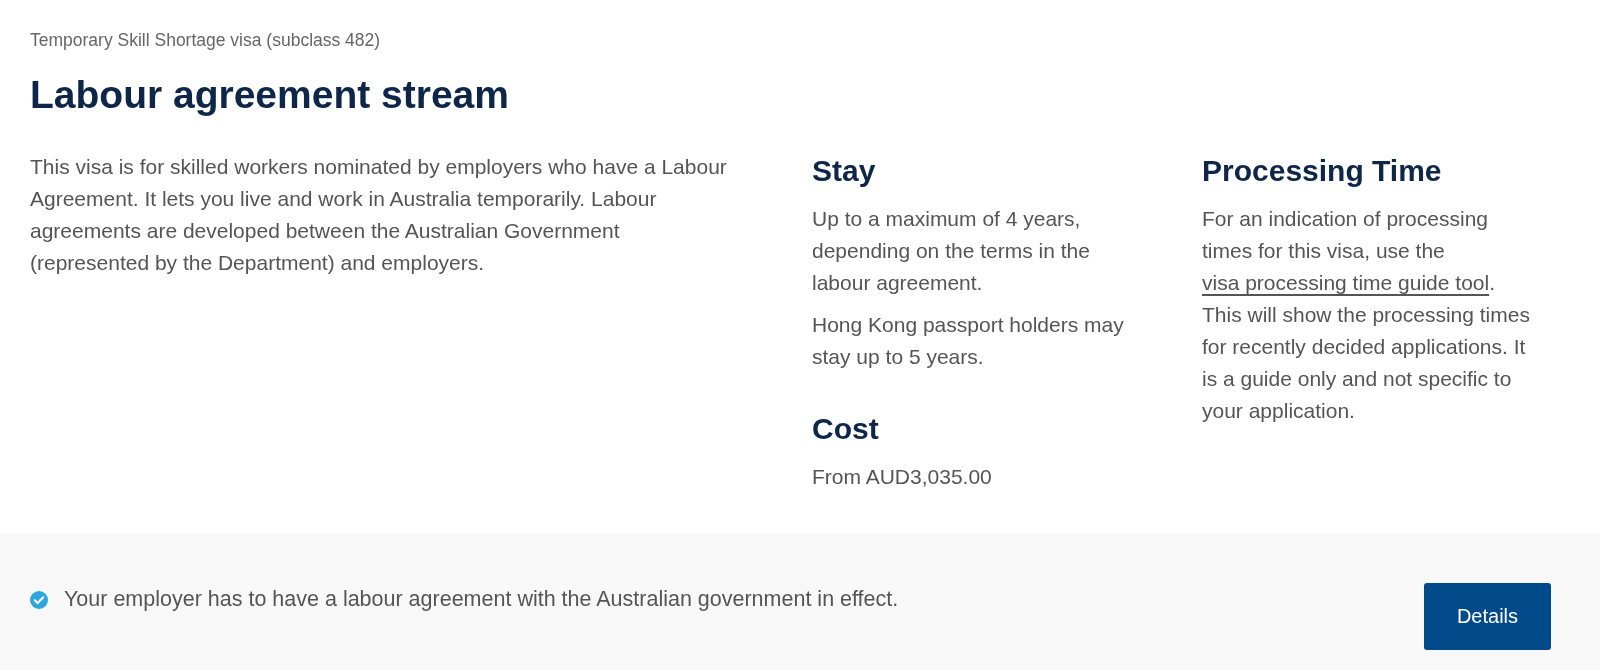 The width and height of the screenshot is (1600, 670). I want to click on details-button: Details, so click(1487, 616).